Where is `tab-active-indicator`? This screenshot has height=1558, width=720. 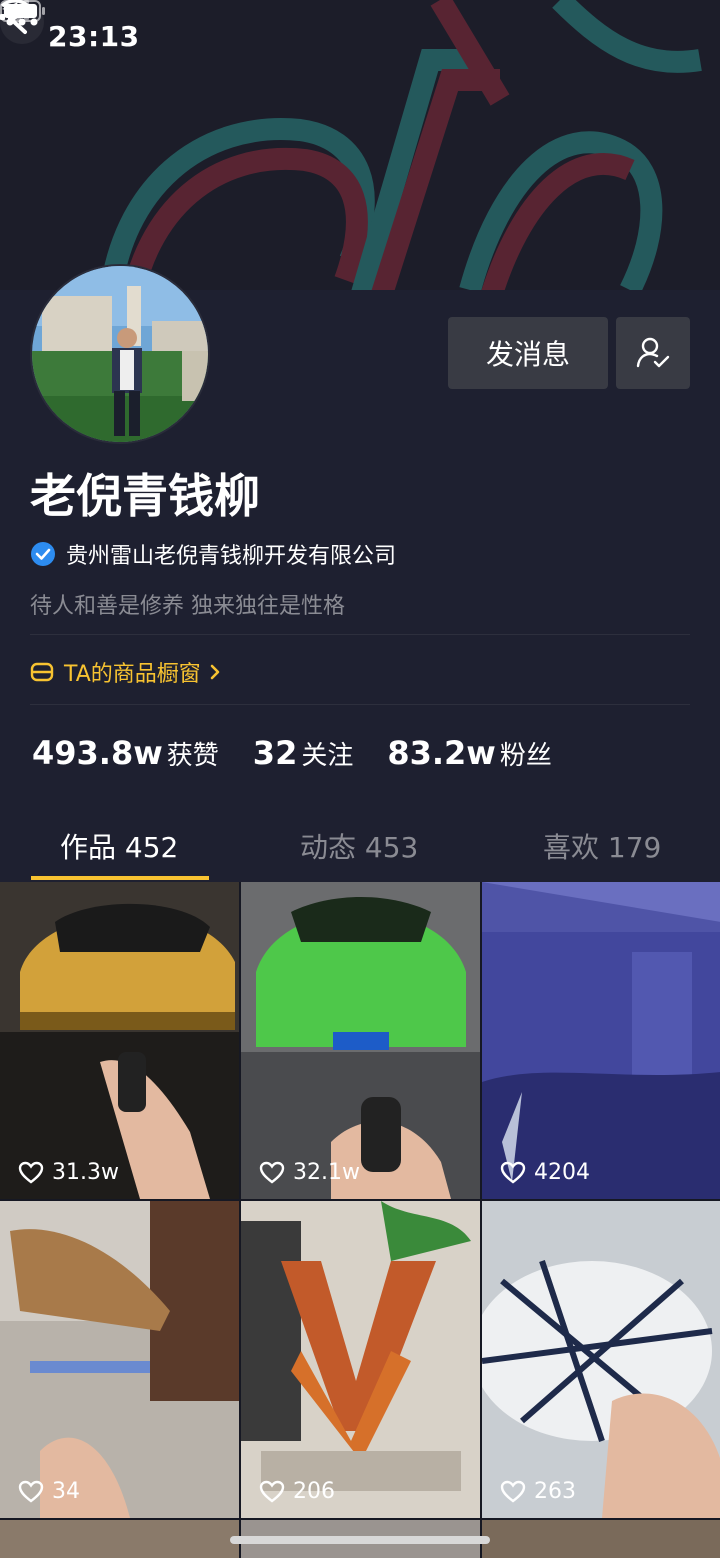 tab-active-indicator is located at coordinates (120, 878).